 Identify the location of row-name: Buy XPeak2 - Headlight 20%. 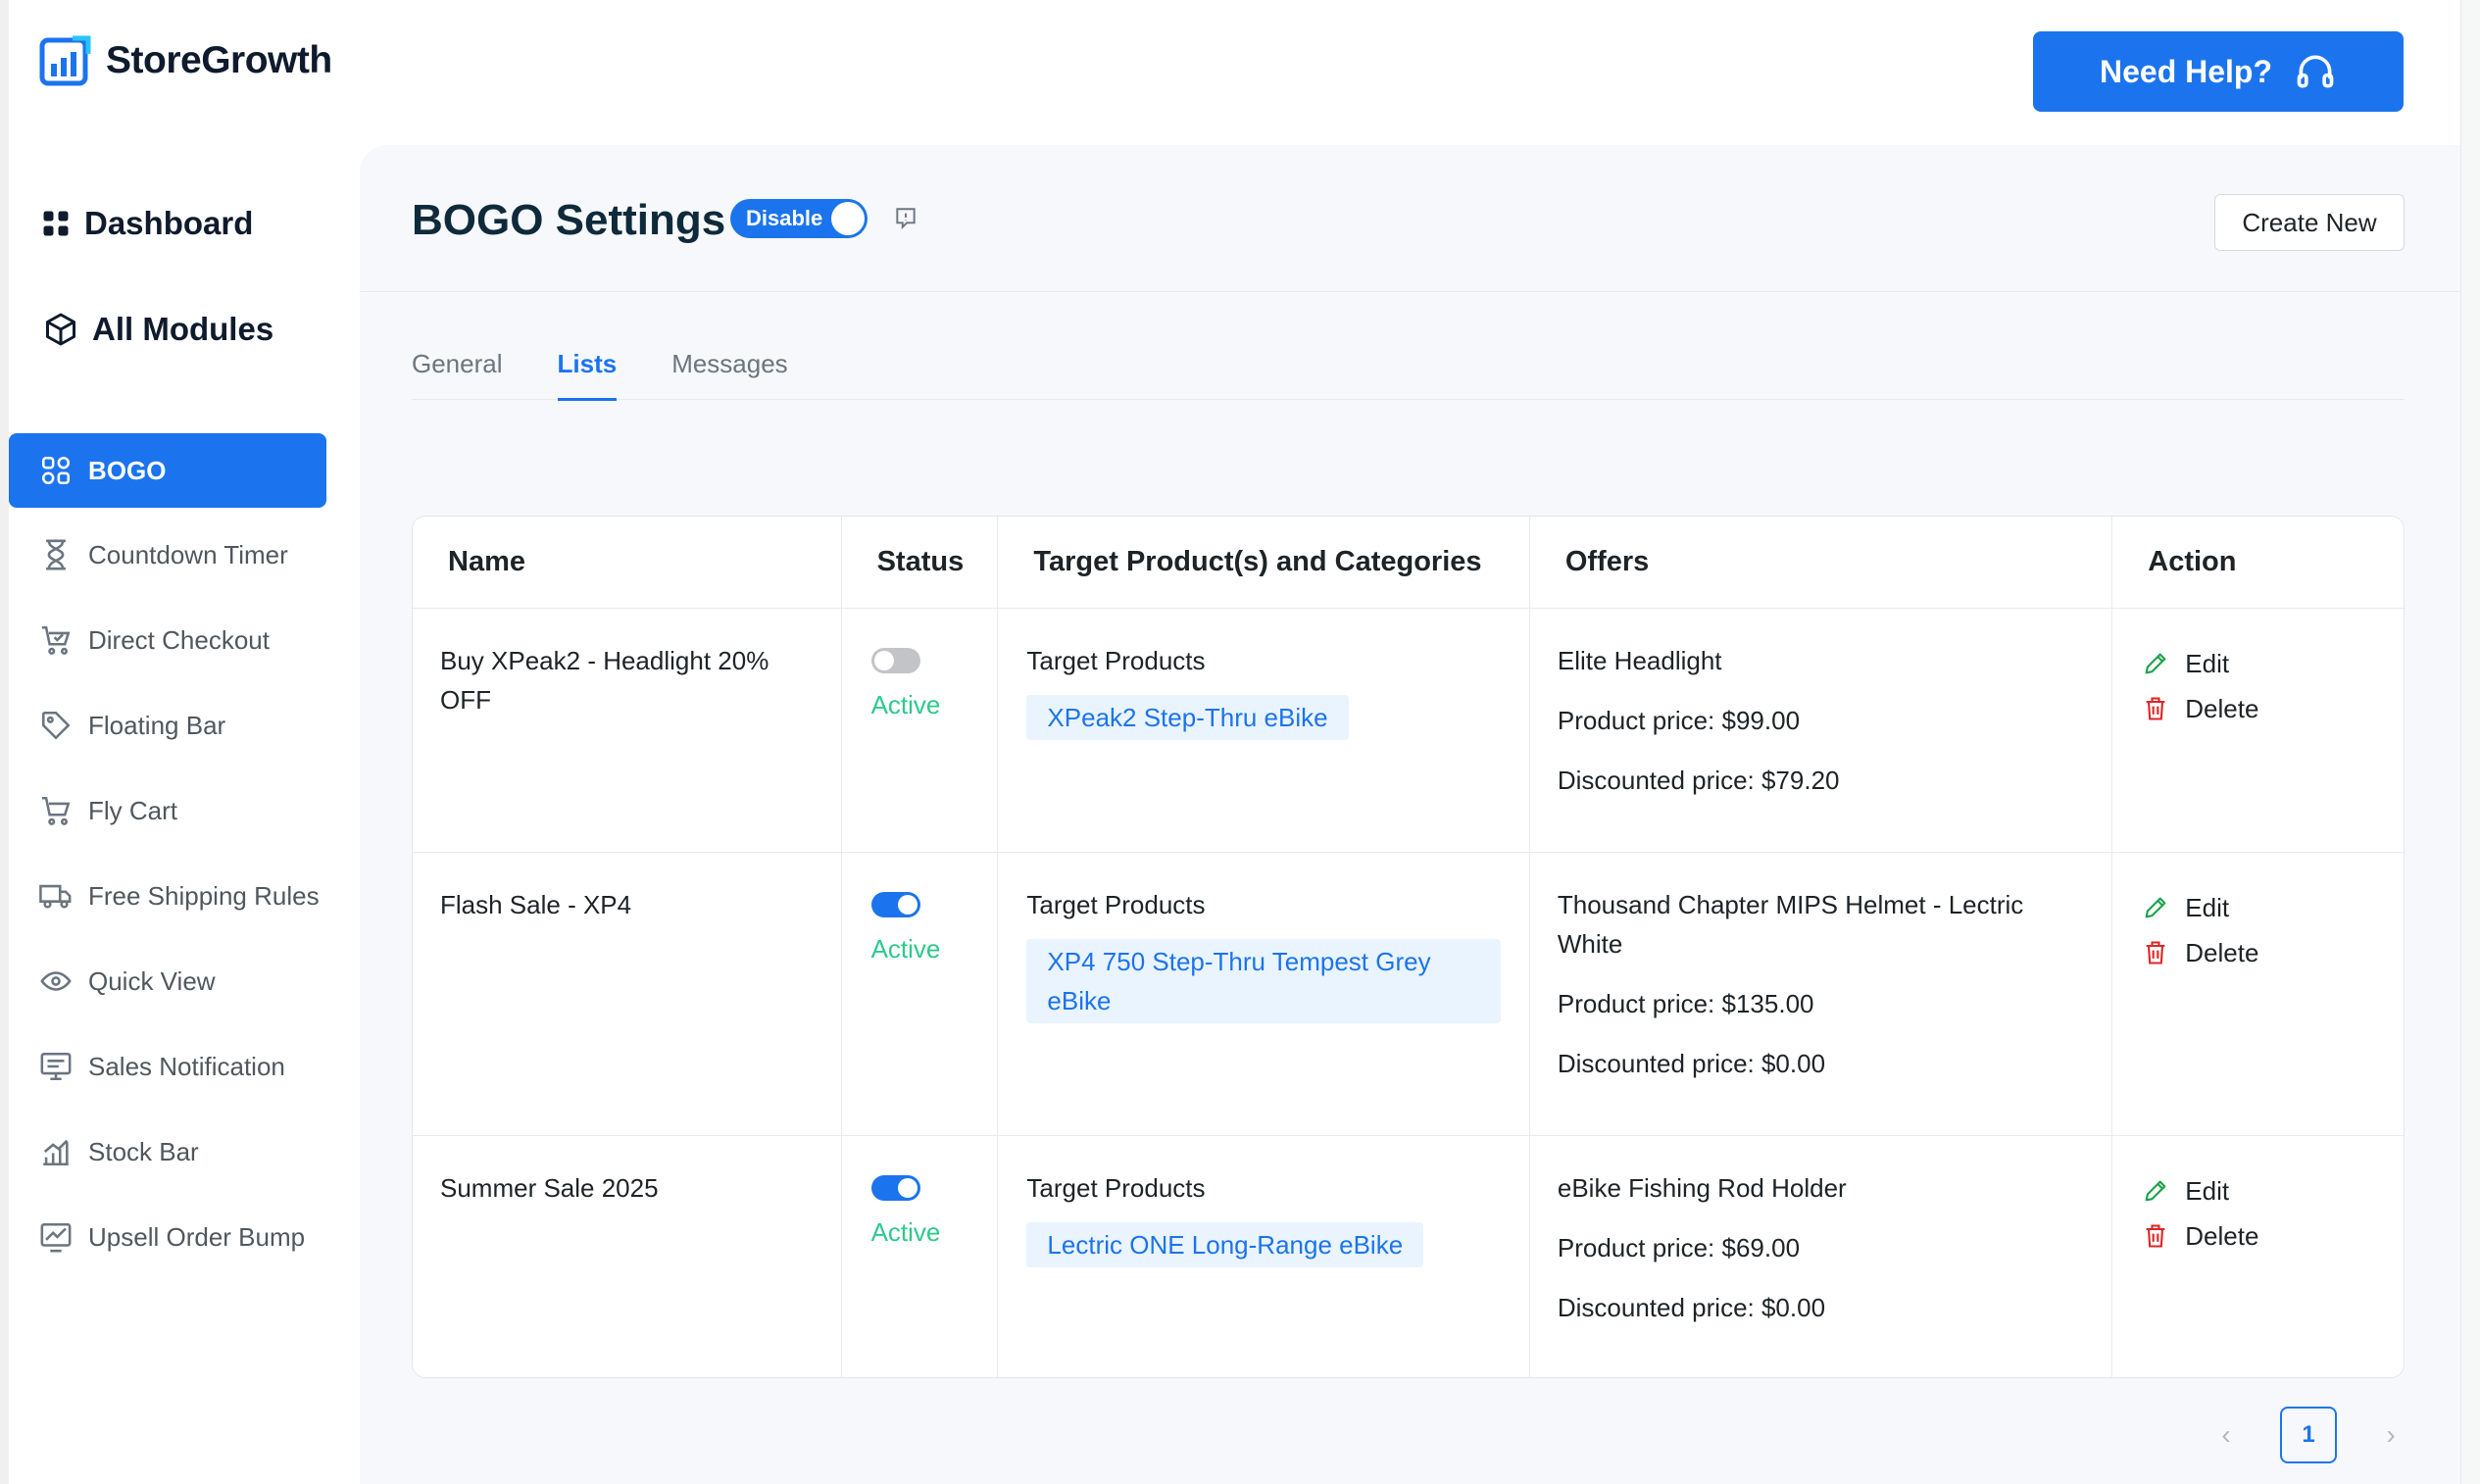
(604, 660).